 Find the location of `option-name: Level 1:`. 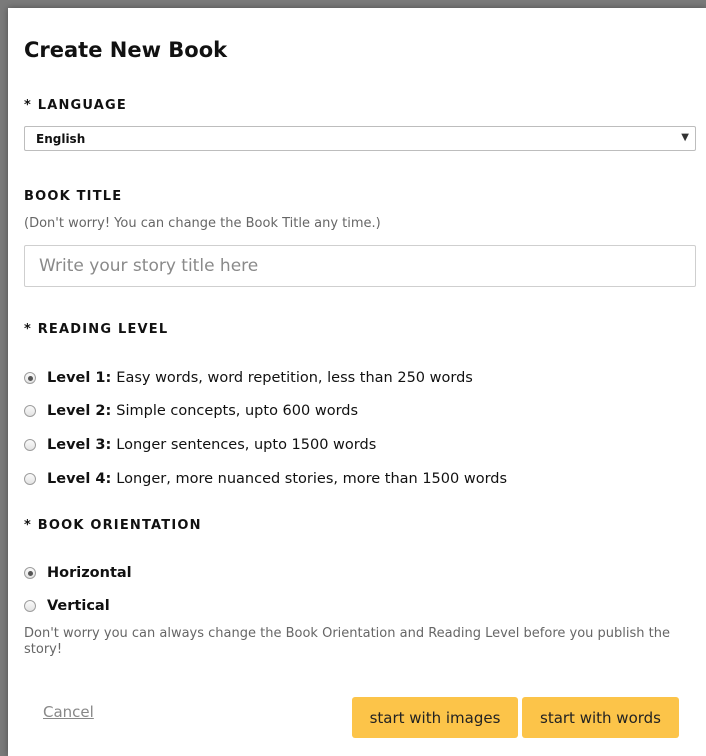

option-name: Level 1: is located at coordinates (79, 378).